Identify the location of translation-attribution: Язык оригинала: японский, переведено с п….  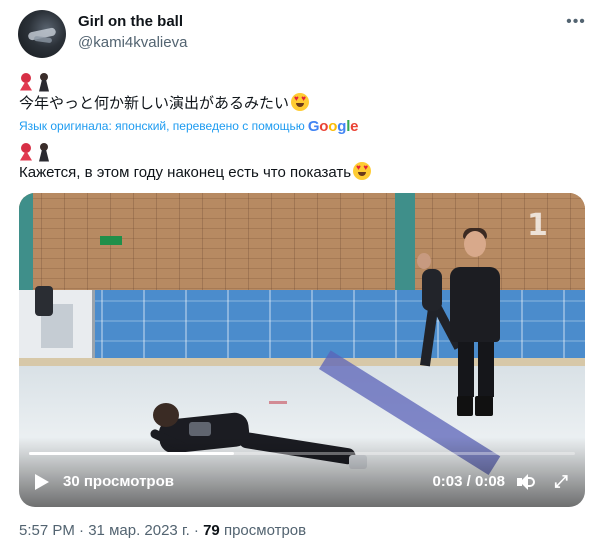
(189, 126).